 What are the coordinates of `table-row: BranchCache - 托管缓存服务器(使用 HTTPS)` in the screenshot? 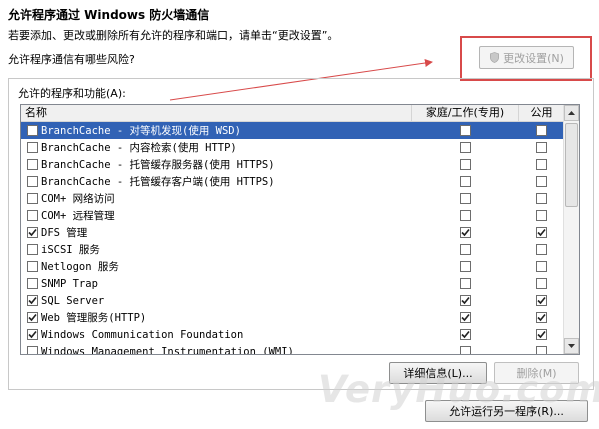 It's located at (292, 164).